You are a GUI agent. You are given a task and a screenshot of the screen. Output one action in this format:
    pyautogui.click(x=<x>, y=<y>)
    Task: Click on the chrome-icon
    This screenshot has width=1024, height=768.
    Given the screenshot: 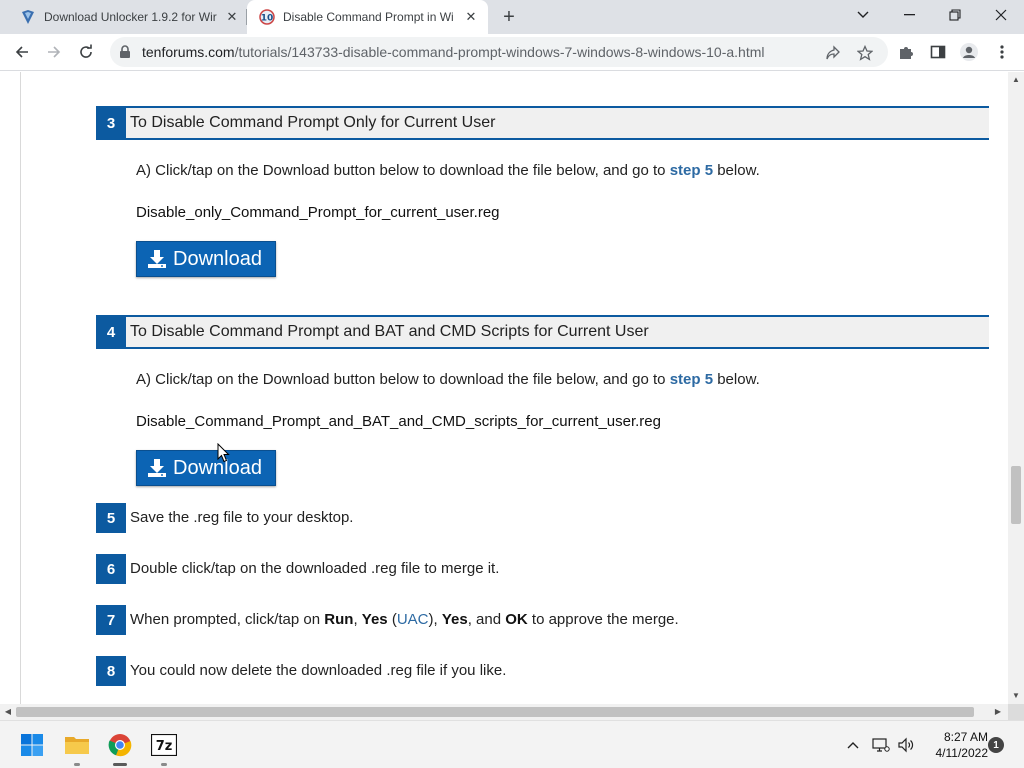 What is the action you would take?
    pyautogui.click(x=120, y=747)
    